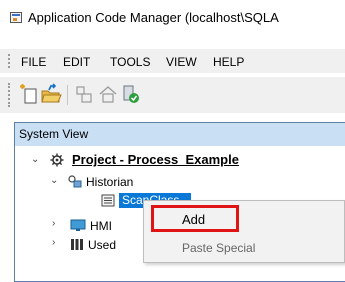 The image size is (345, 282). I want to click on menu-bar: FILE EDIT TOOLS VIEW HELP, so click(172, 61).